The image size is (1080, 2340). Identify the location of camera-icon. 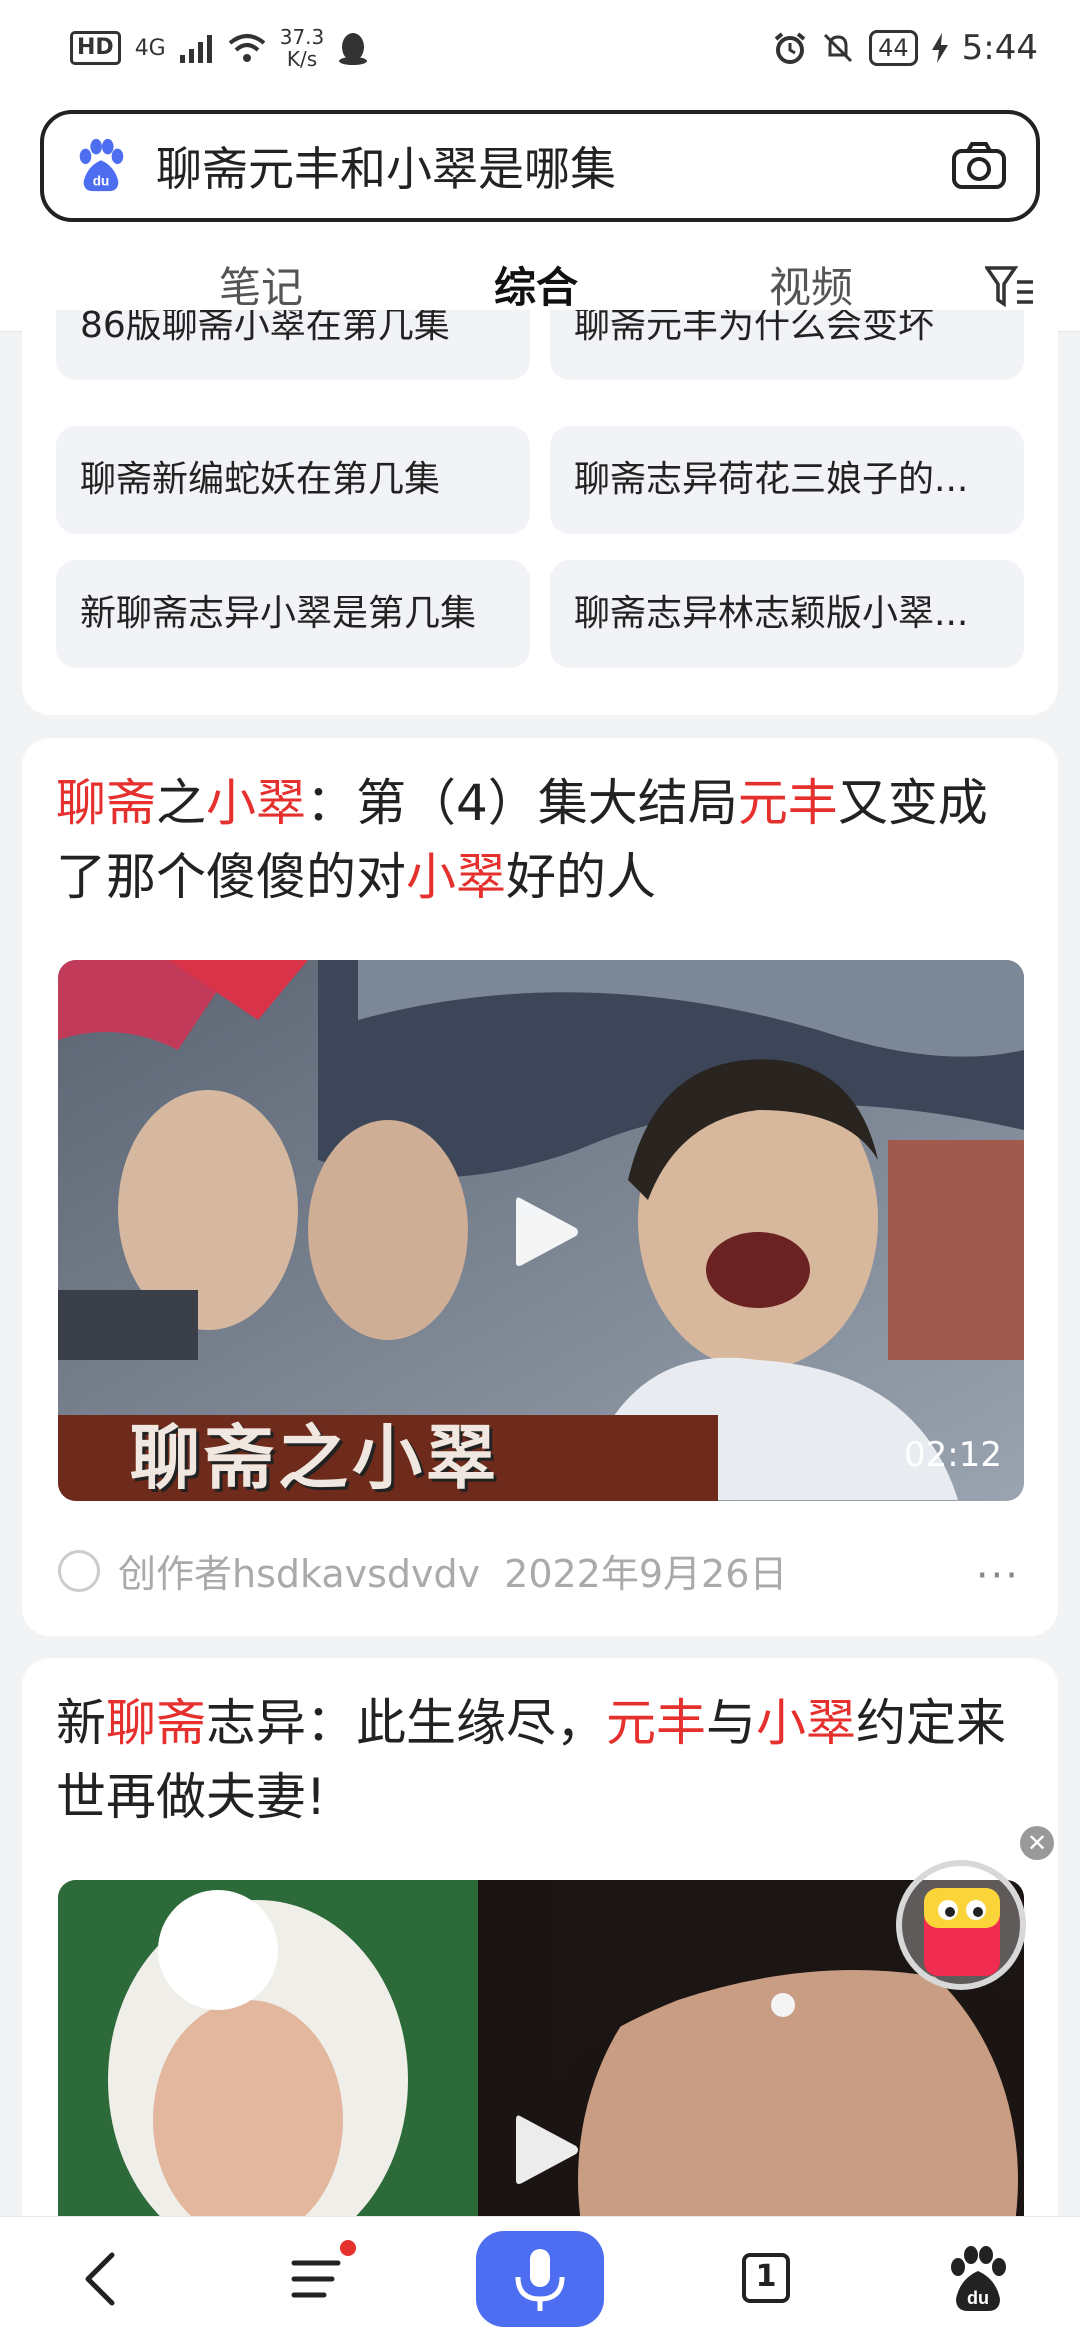
(979, 166).